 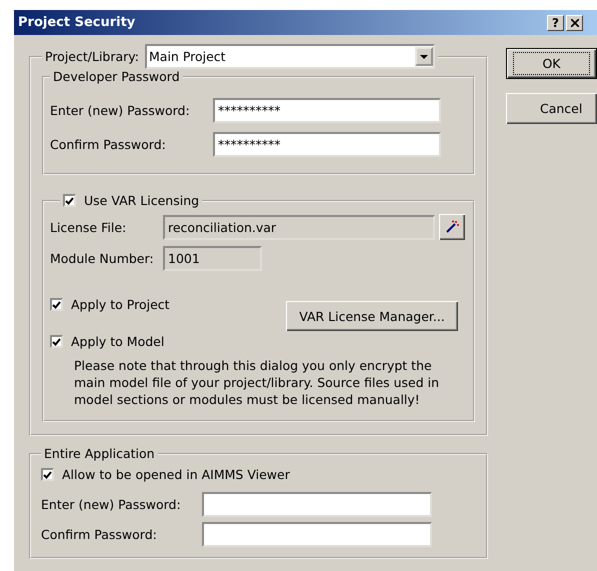 I want to click on project-label: Project/Library:, so click(x=92, y=56).